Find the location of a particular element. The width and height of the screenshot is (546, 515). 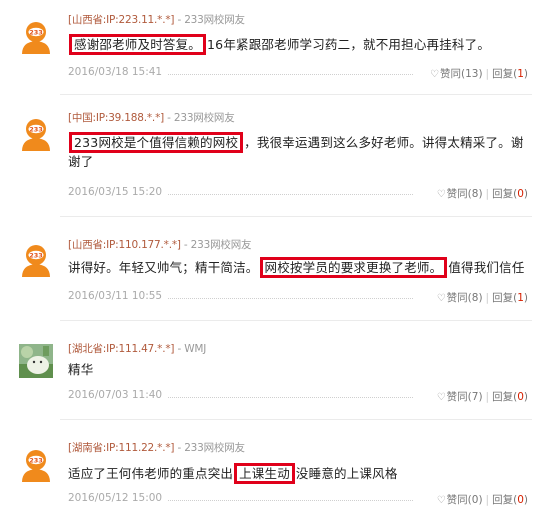

highlighted-phrase: 上课生动 is located at coordinates (264, 473).